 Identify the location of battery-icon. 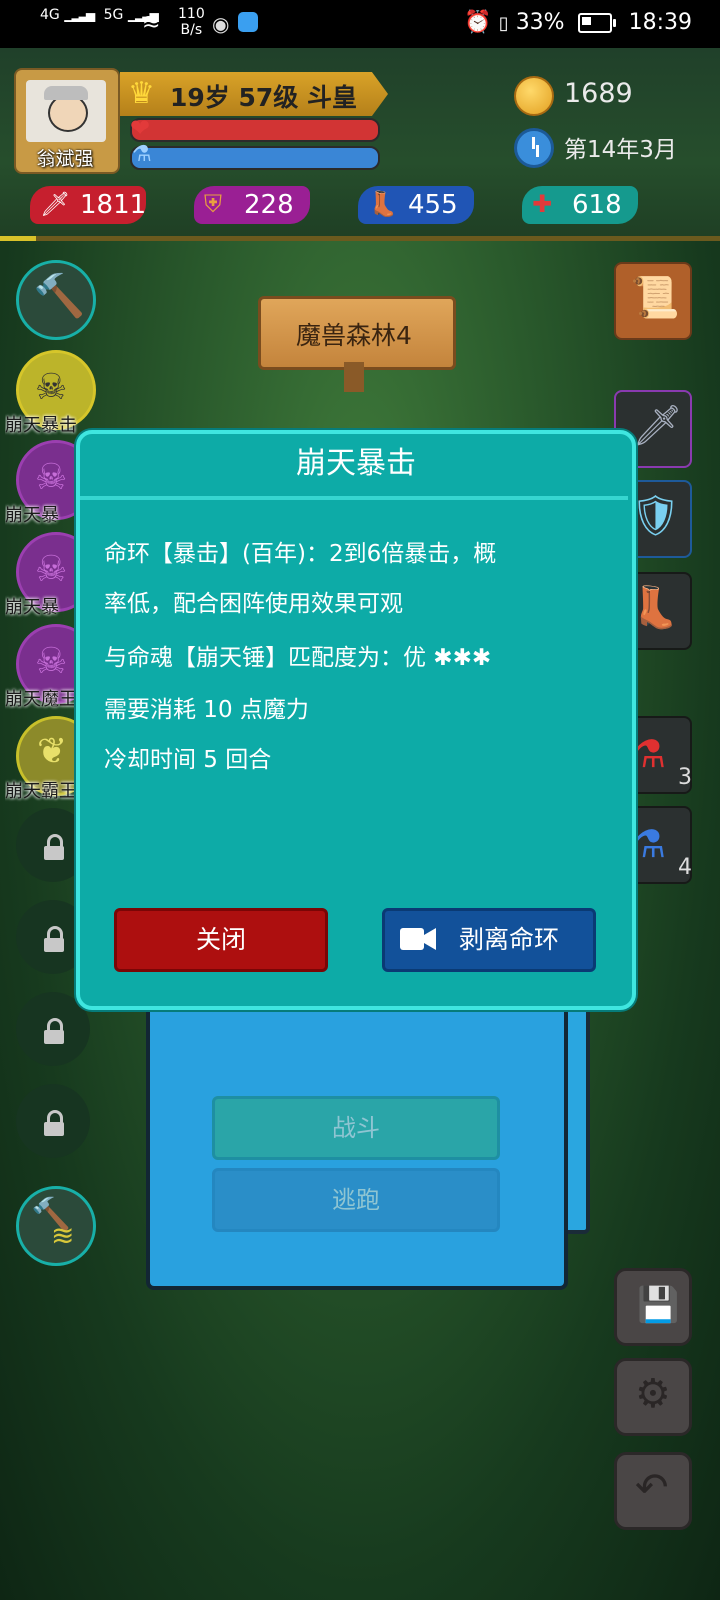
(596, 23).